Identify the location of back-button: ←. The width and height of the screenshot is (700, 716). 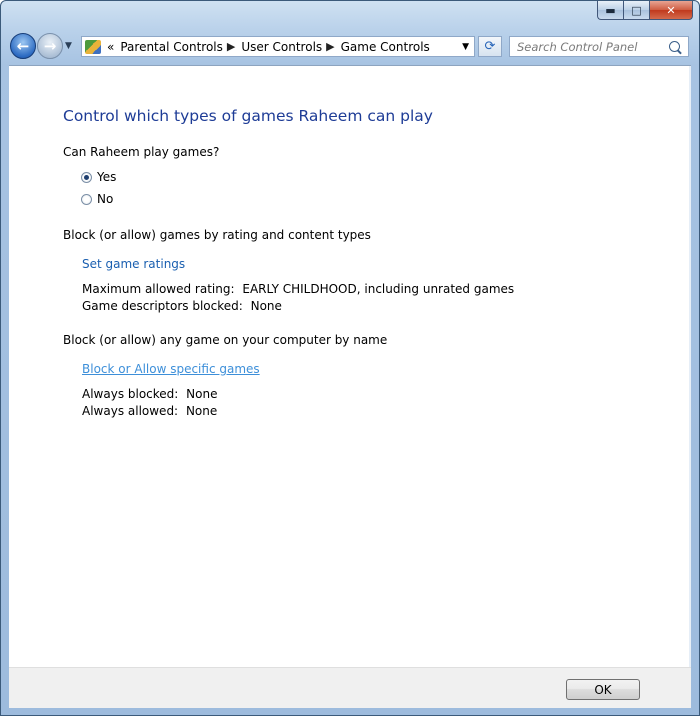
(23, 46).